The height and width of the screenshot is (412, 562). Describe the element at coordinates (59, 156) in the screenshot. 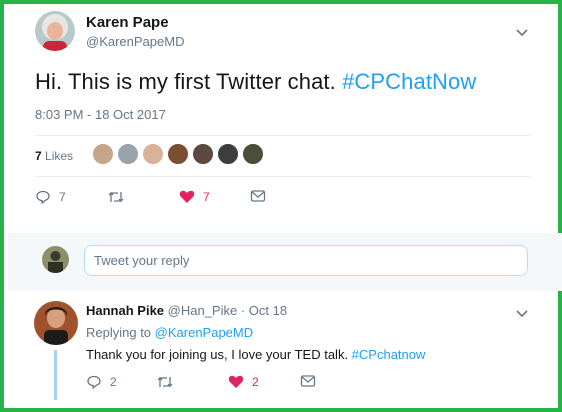

I see `likes-label: Likes` at that location.